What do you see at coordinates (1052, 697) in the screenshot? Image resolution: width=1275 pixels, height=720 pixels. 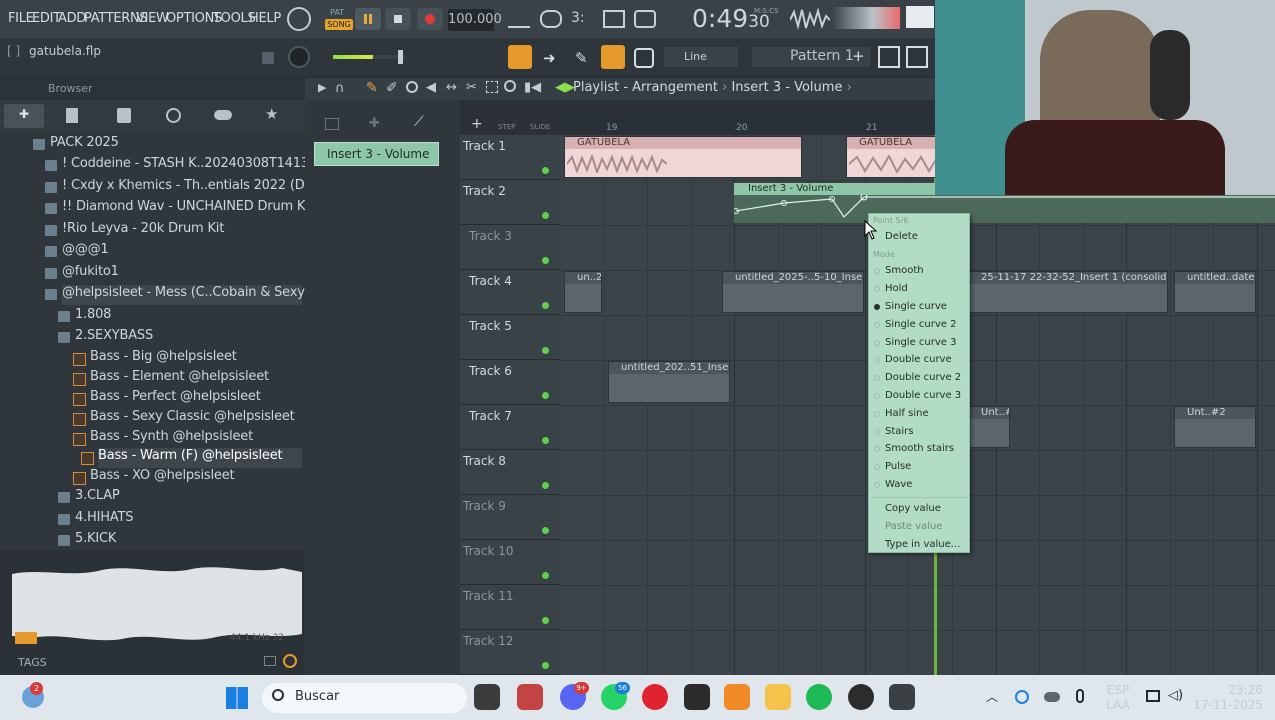 I see `tray-cloud-icon` at bounding box center [1052, 697].